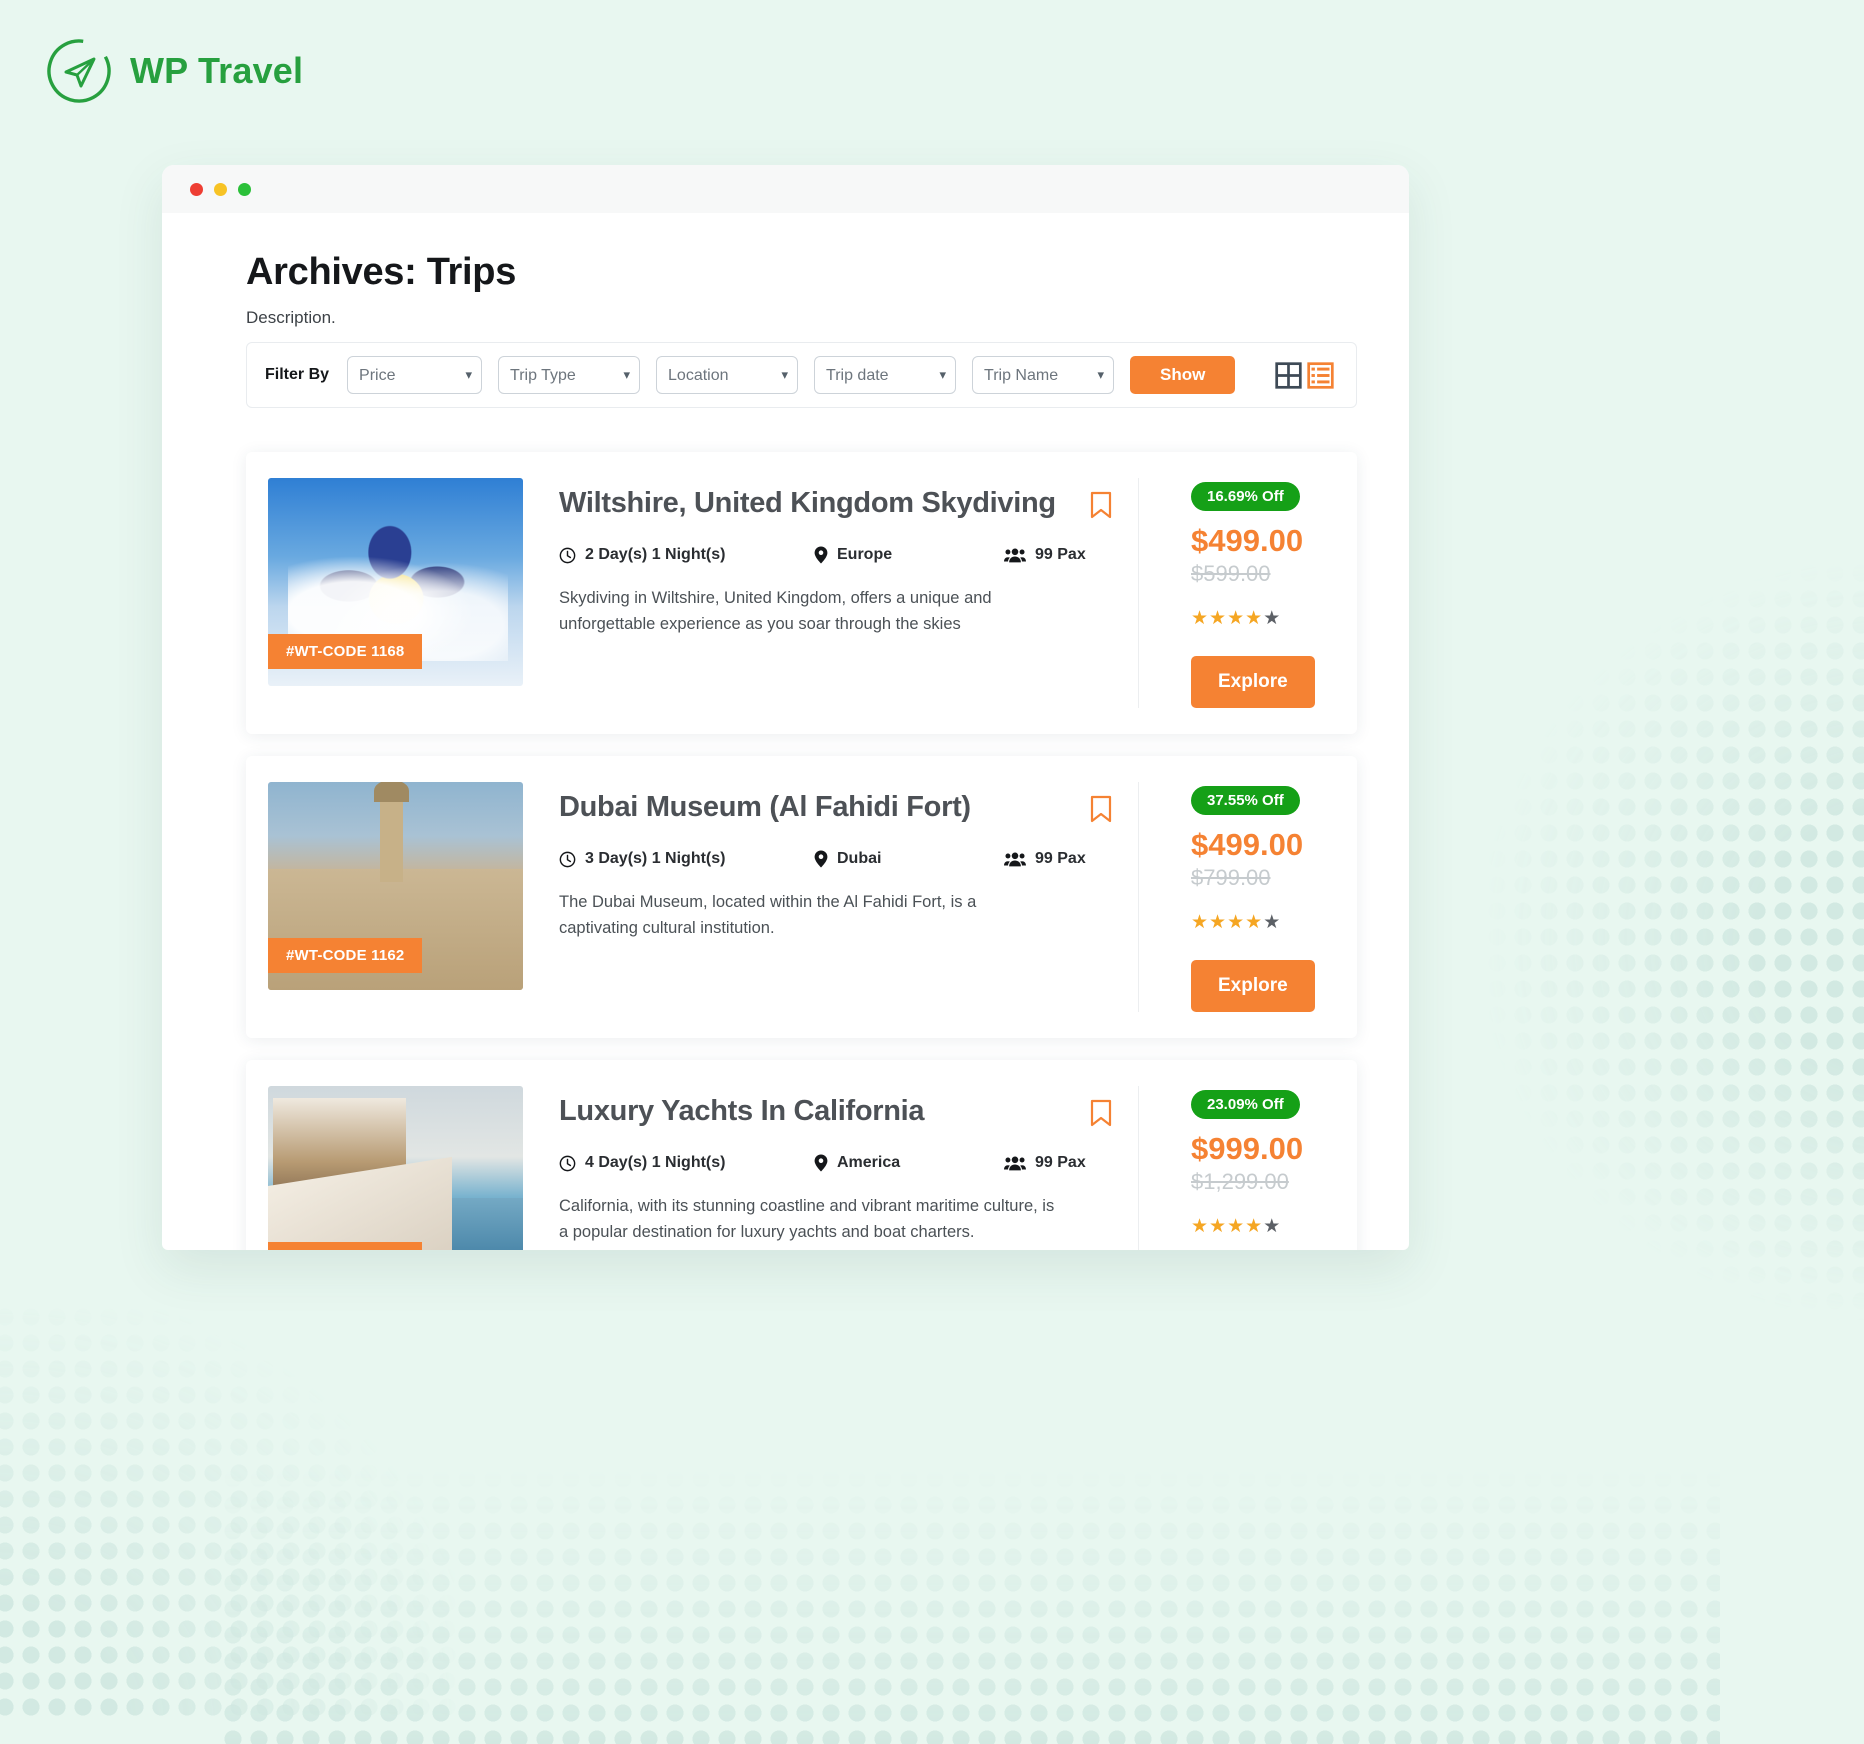  I want to click on trip-meta-row: 2 Day(s) 1 Night(s) Europe 99 Pax, so click(835, 555).